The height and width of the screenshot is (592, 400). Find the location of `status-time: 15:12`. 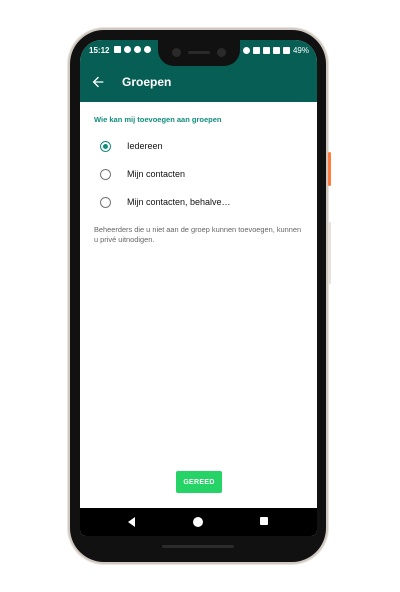

status-time: 15:12 is located at coordinates (99, 50).